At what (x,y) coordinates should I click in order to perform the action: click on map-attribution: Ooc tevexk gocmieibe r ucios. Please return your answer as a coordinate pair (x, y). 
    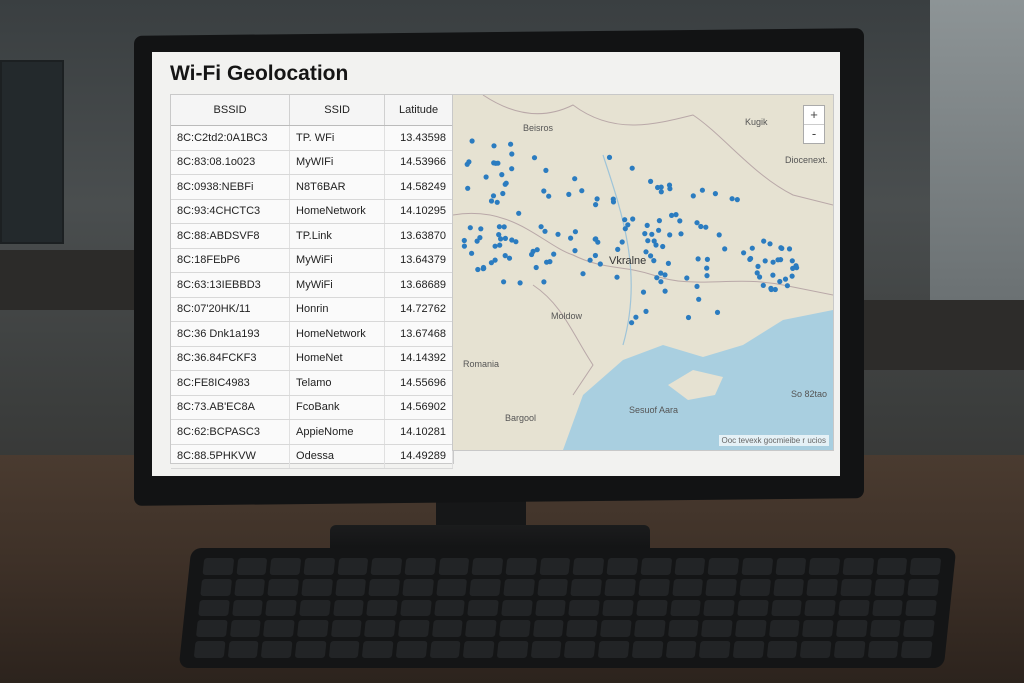
    Looking at the image, I should click on (773, 440).